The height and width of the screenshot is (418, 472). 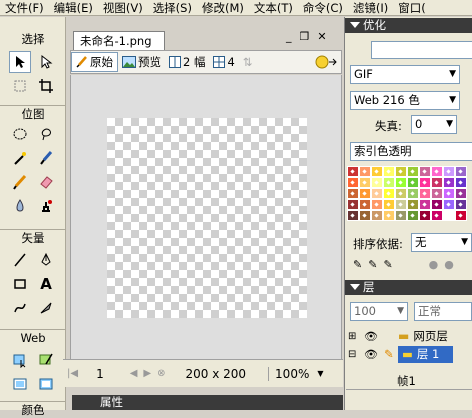 What do you see at coordinates (20, 308) in the screenshot?
I see `freeform-tool` at bounding box center [20, 308].